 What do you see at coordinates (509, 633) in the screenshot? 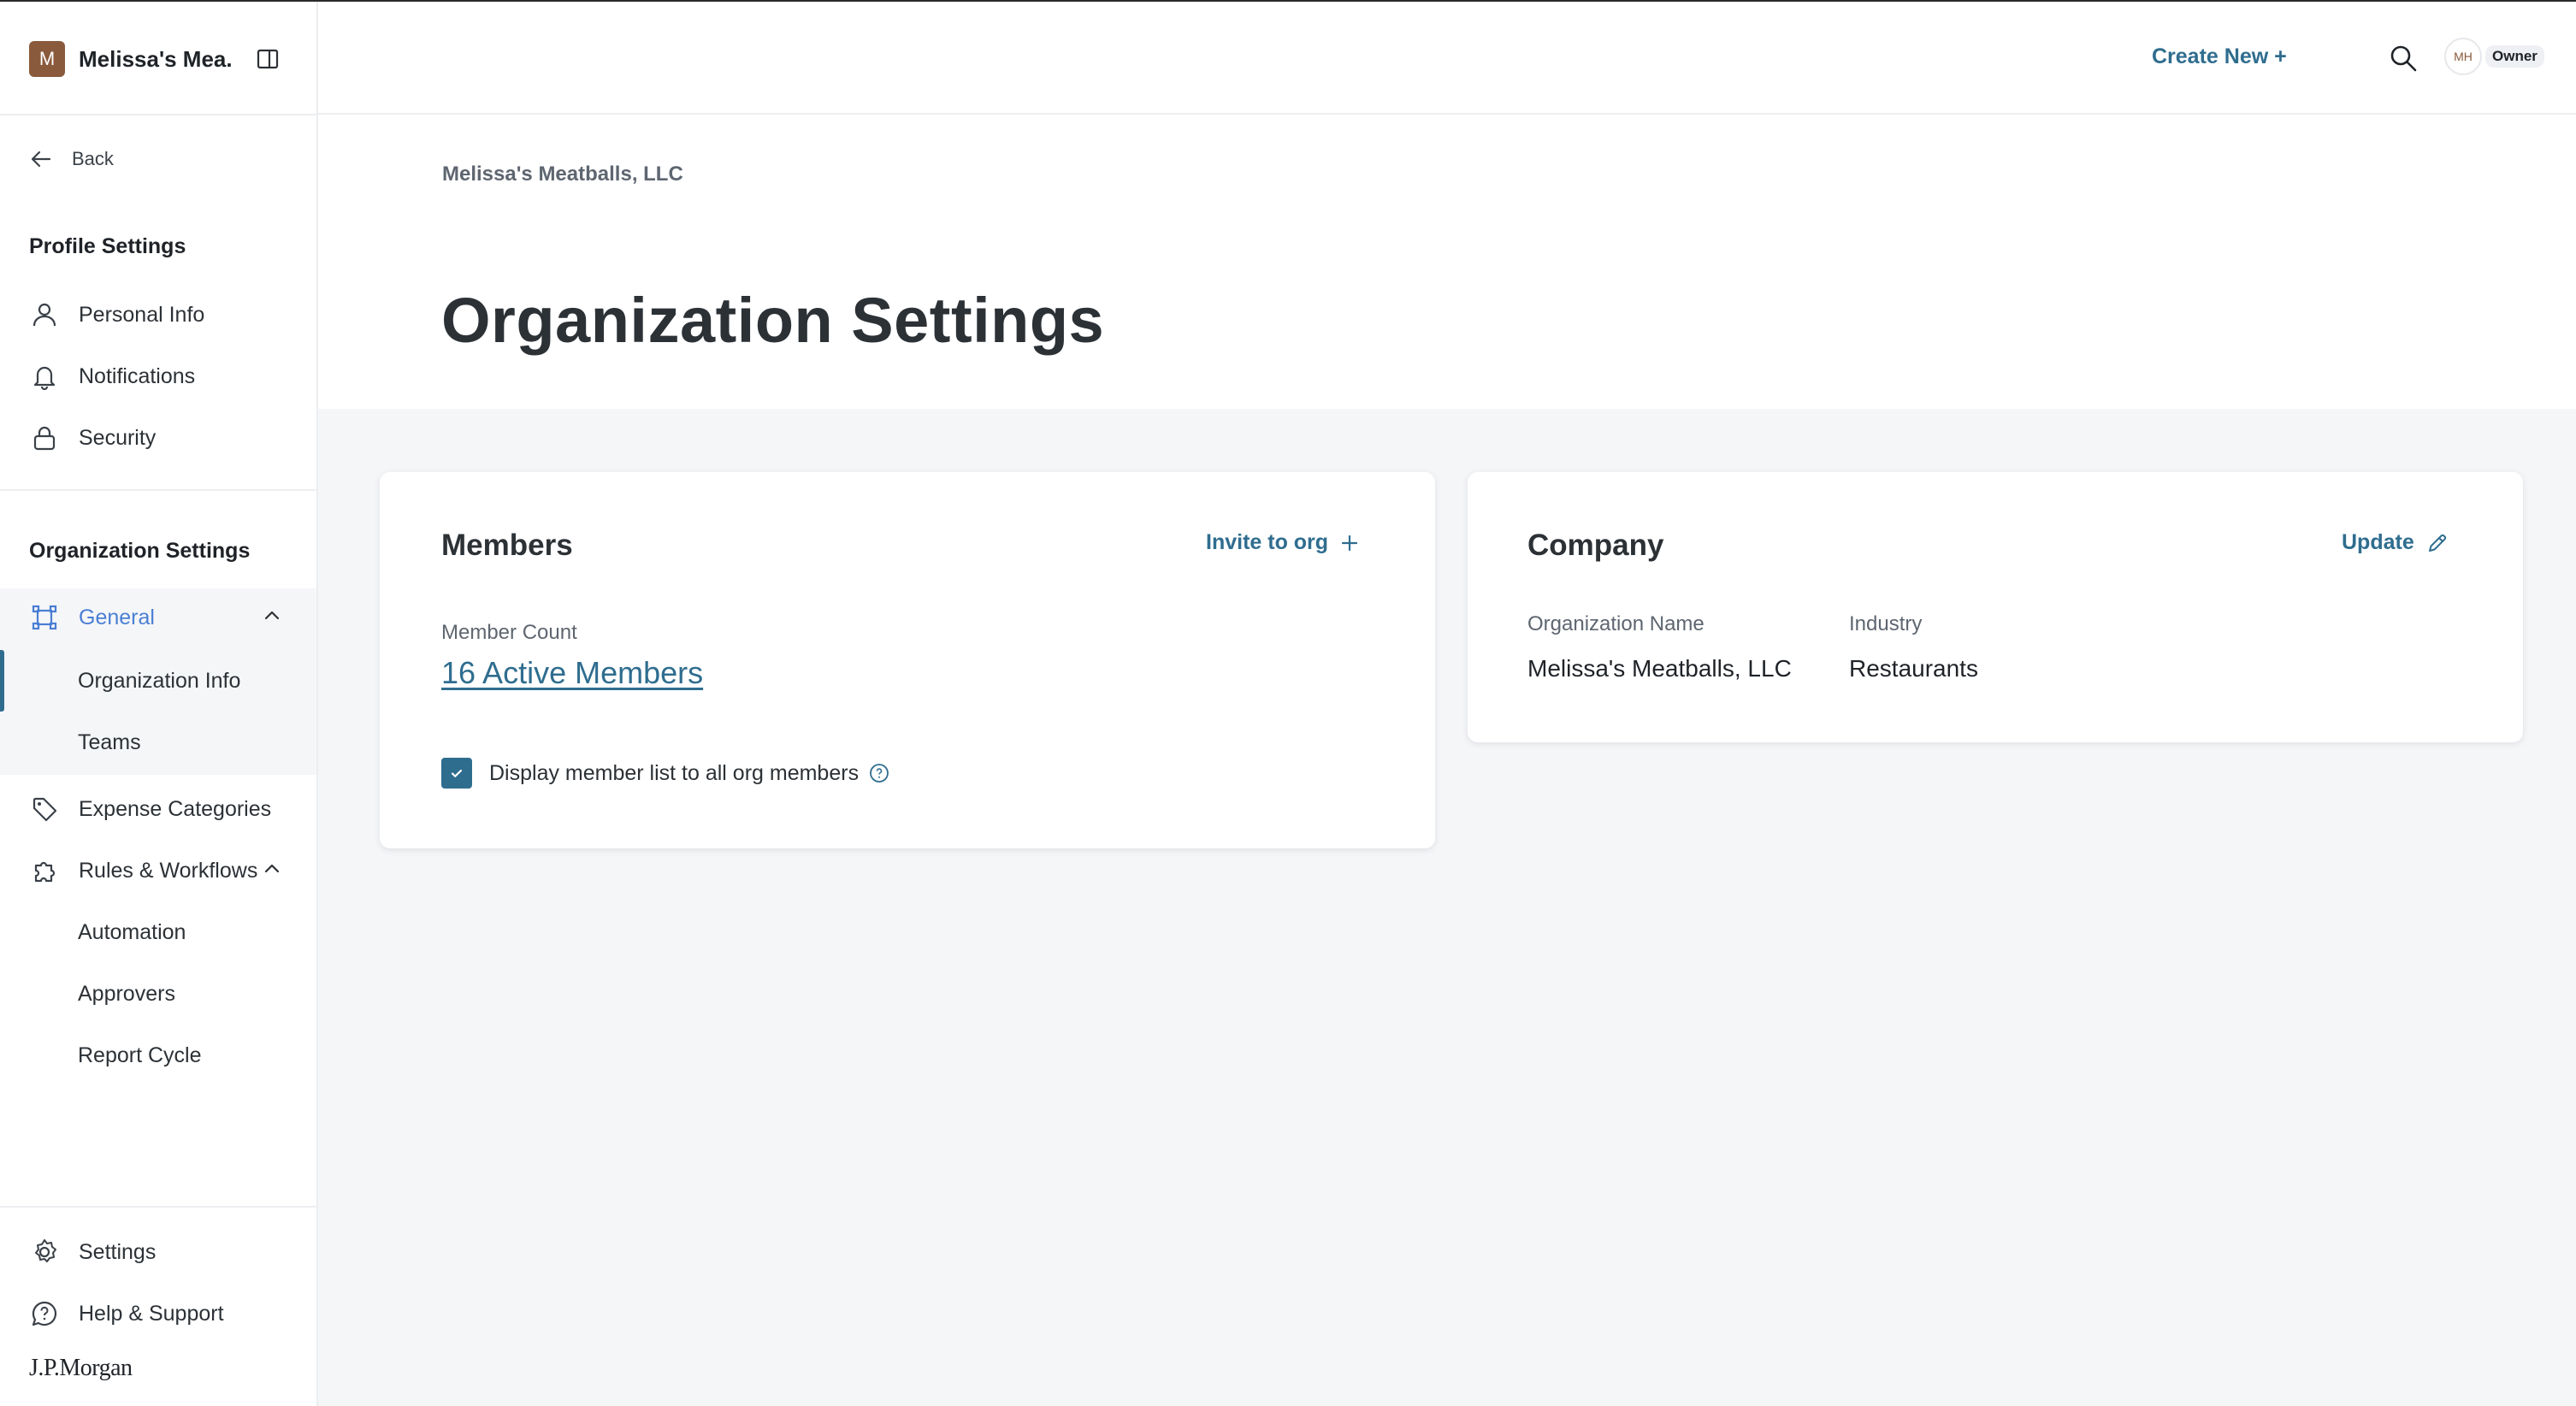
I see `member-count-label: Member Count` at bounding box center [509, 633].